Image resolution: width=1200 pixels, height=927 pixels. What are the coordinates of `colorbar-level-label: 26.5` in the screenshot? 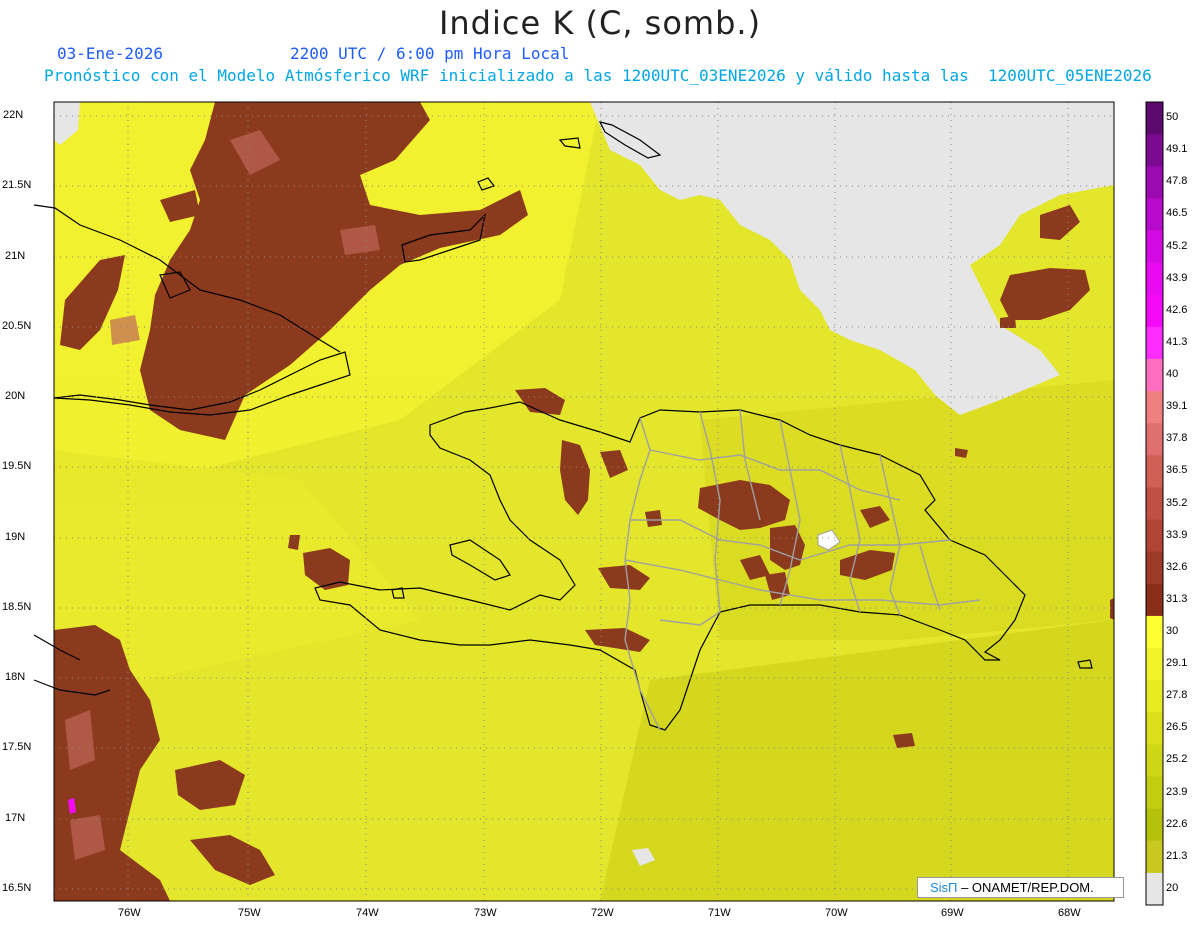 It's located at (1177, 727).